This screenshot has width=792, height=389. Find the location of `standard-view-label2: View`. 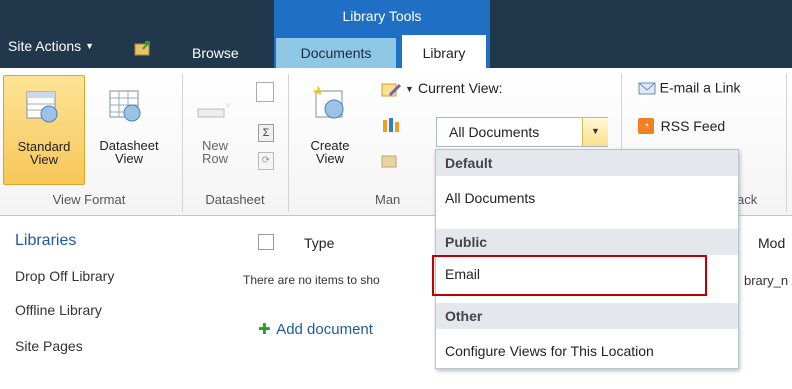

standard-view-label2: View is located at coordinates (44, 159).